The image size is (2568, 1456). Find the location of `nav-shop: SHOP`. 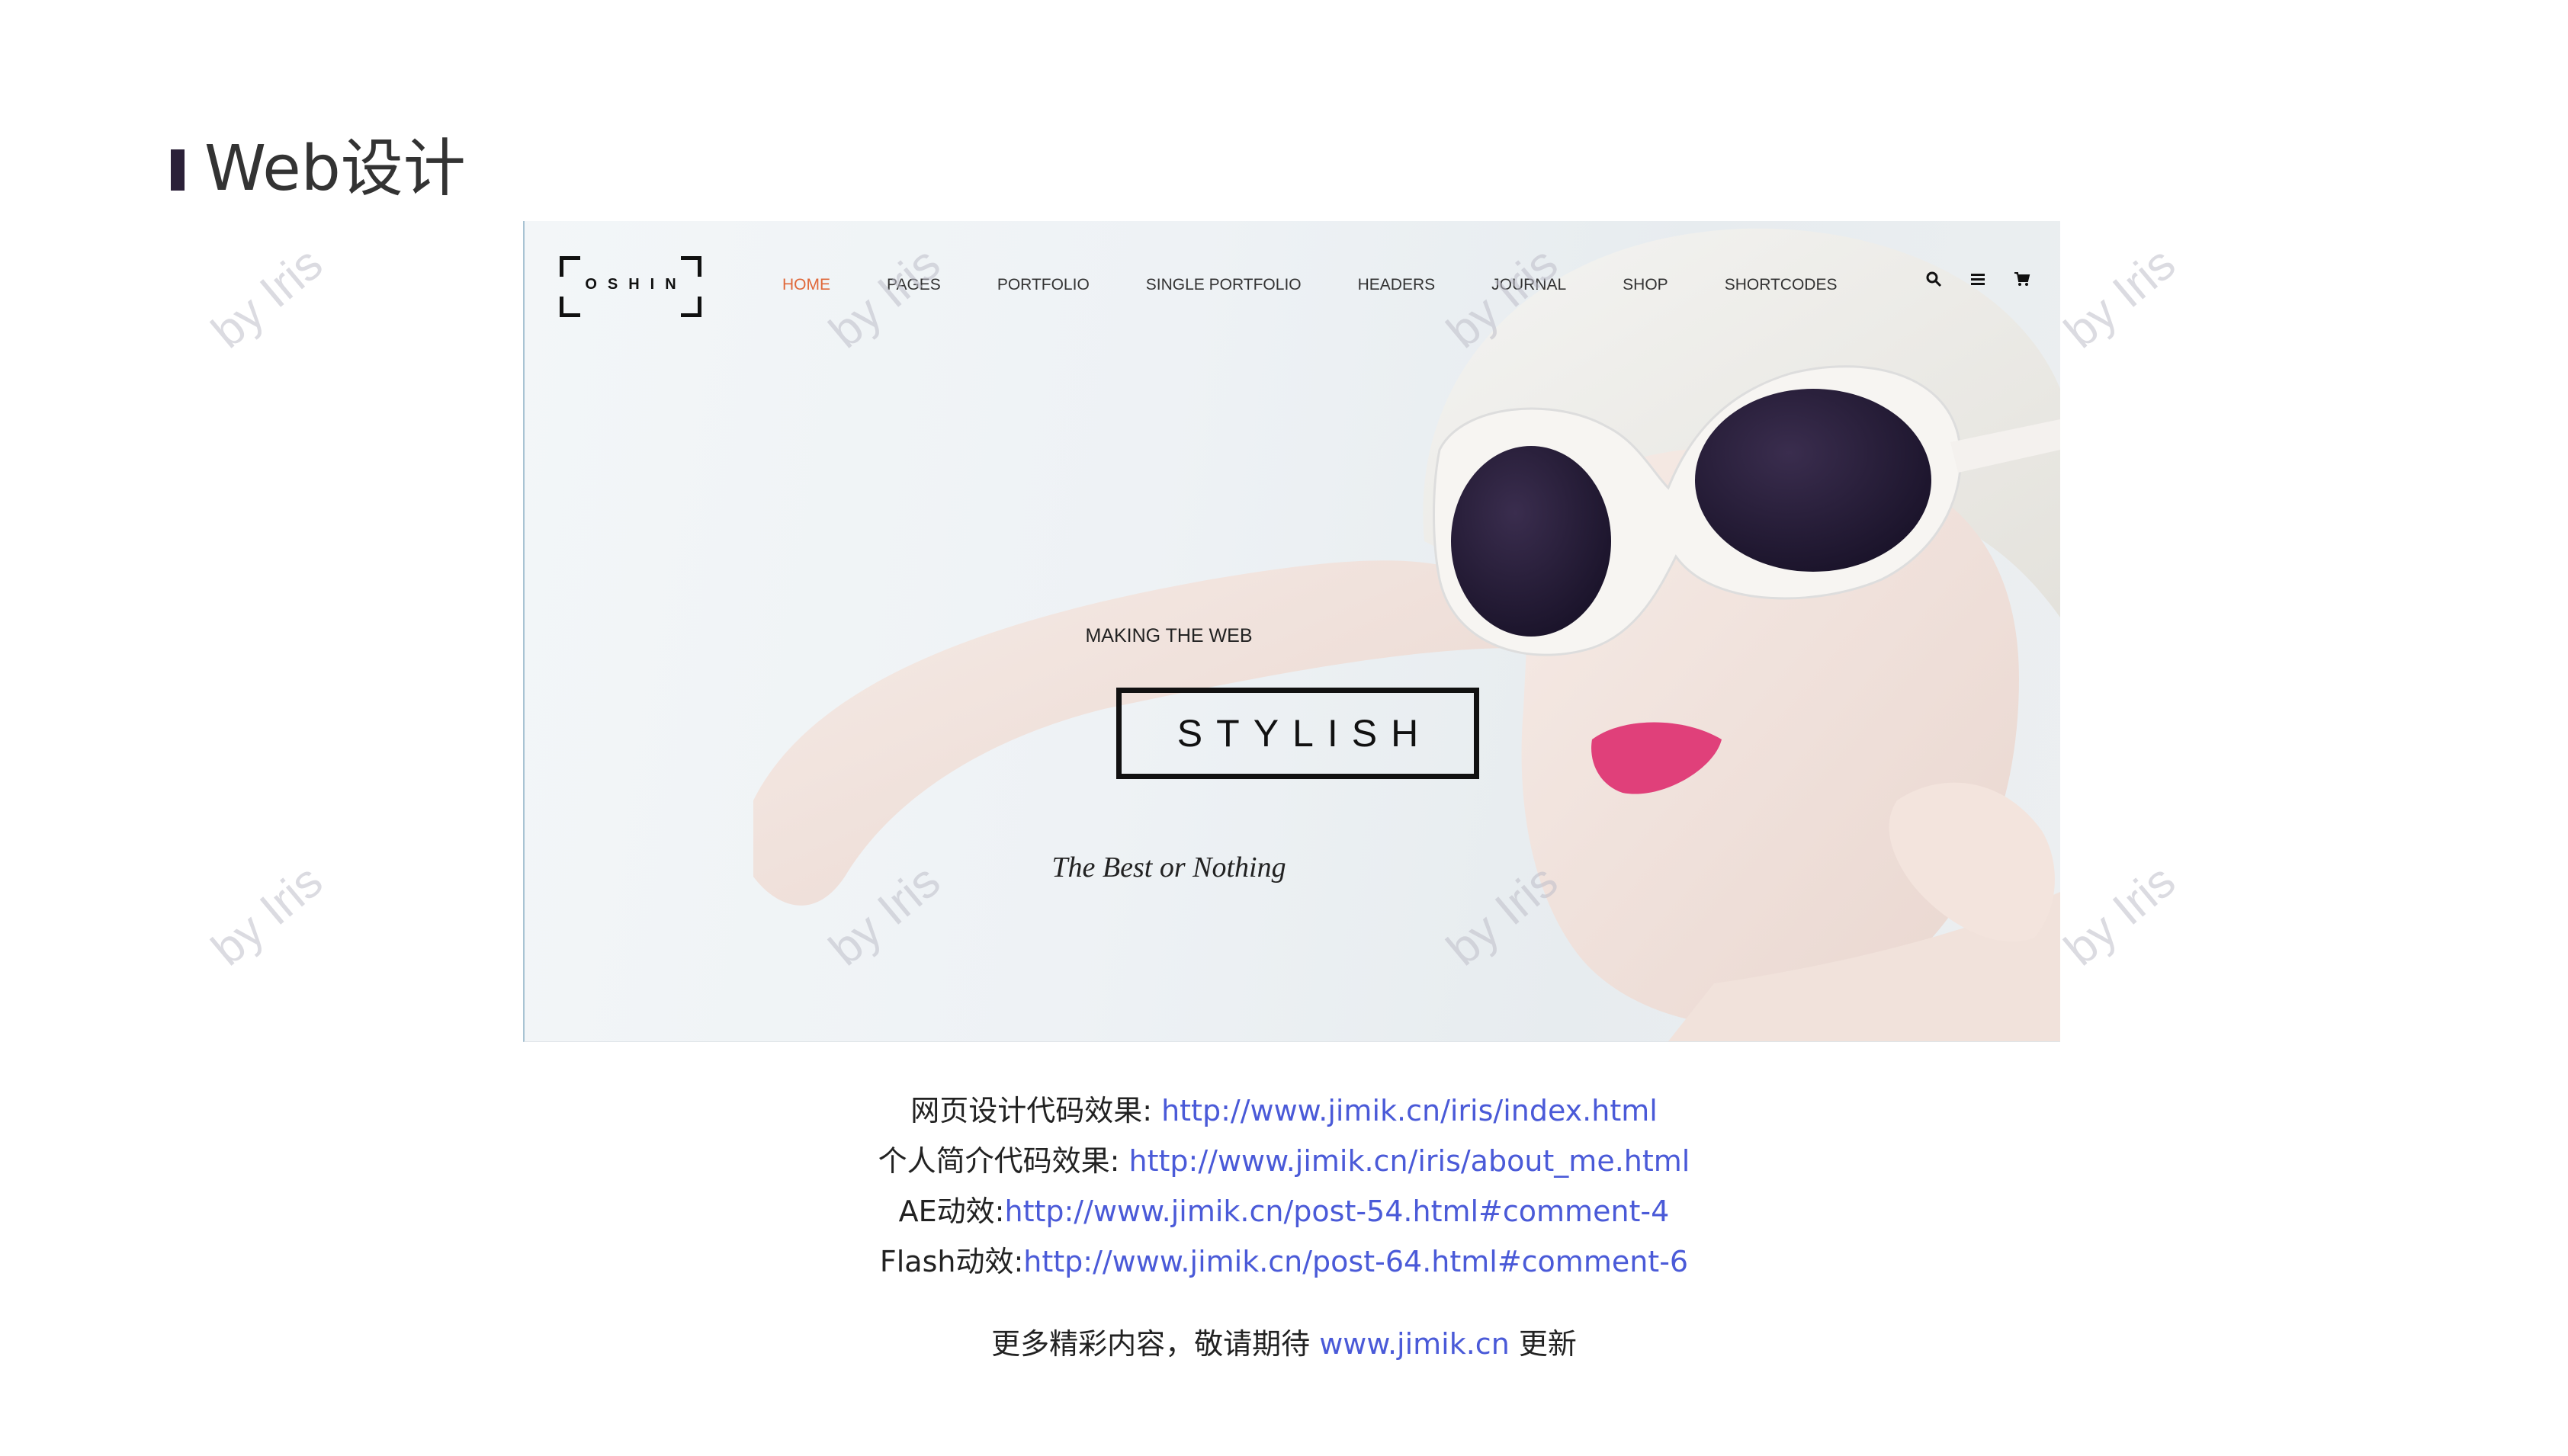

nav-shop: SHOP is located at coordinates (1646, 285).